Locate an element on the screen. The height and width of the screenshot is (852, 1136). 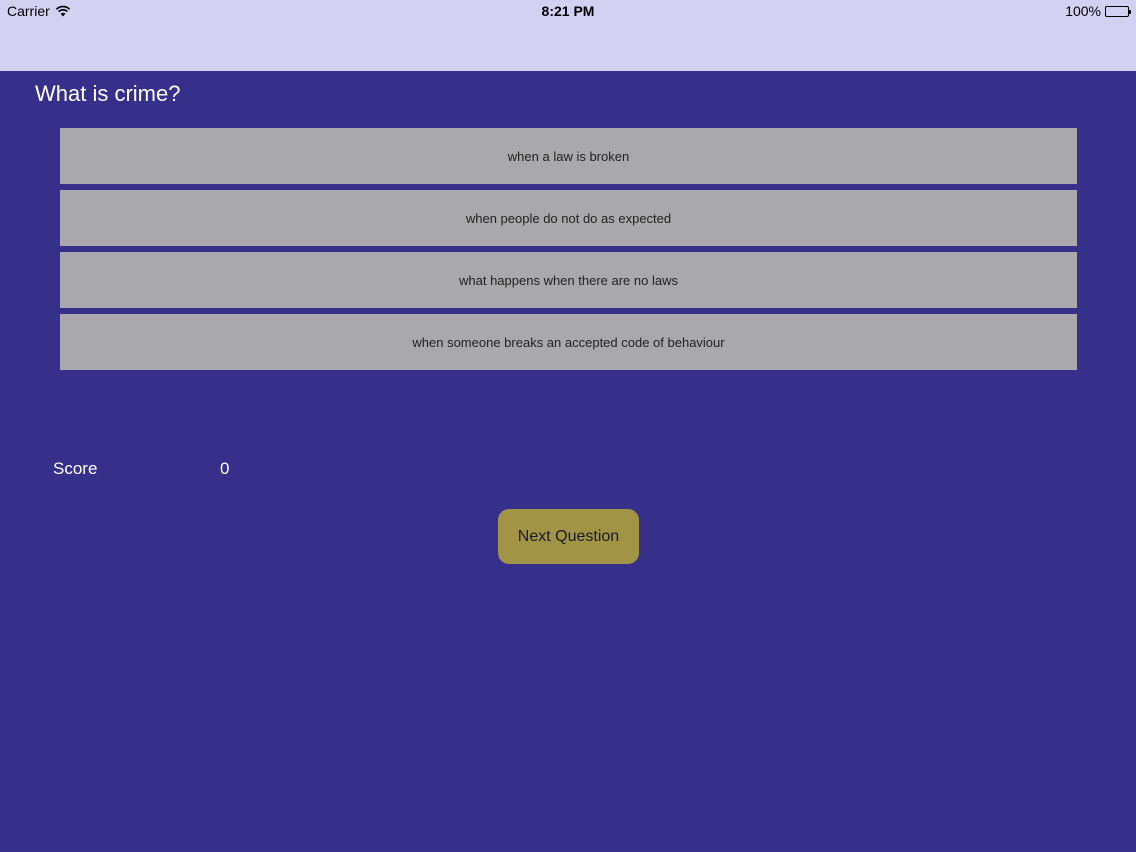
answer-button-3: what happens when there are no laws is located at coordinates (568, 280).